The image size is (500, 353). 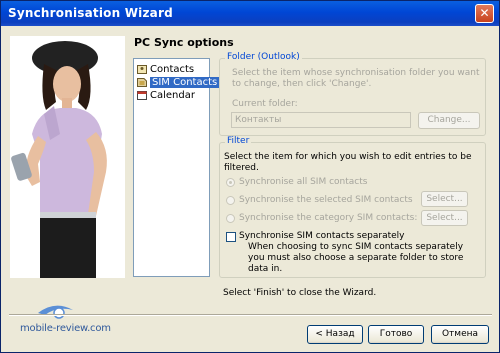 What do you see at coordinates (184, 42) in the screenshot?
I see `page-heading: PC Sync options` at bounding box center [184, 42].